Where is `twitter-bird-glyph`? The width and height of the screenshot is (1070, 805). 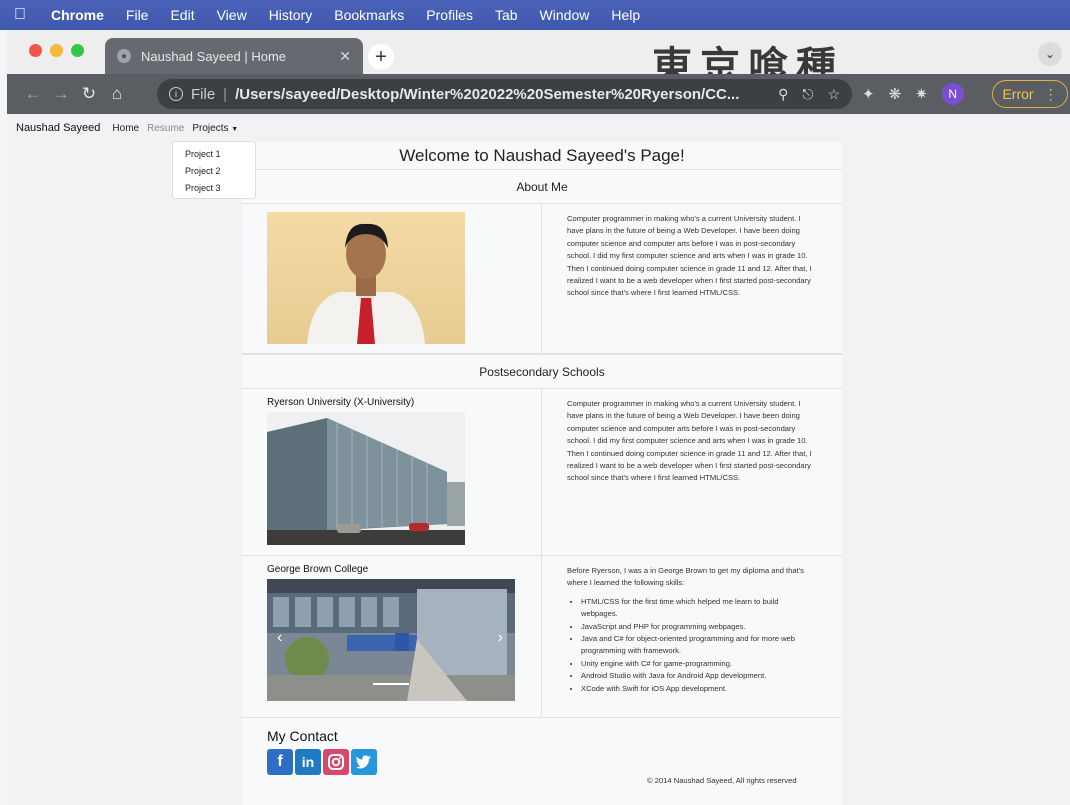 twitter-bird-glyph is located at coordinates (363, 762).